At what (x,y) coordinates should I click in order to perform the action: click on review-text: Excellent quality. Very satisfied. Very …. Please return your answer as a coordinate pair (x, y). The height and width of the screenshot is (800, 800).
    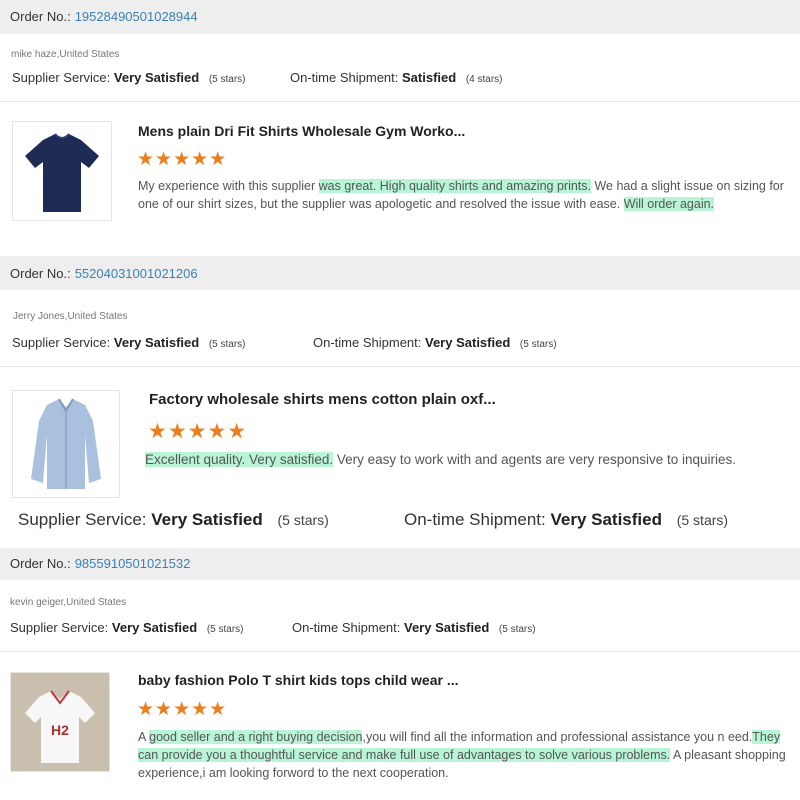
    Looking at the image, I should click on (441, 459).